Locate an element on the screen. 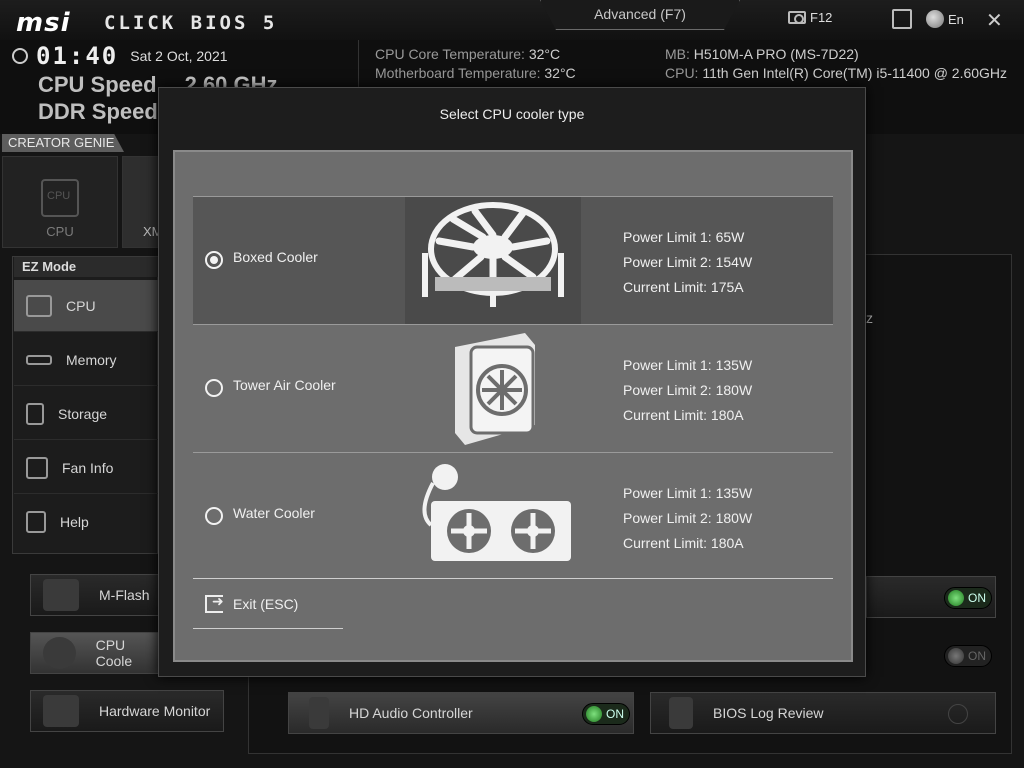 Image resolution: width=1024 pixels, height=768 pixels. tower-cooler-icon is located at coordinates (493, 389).